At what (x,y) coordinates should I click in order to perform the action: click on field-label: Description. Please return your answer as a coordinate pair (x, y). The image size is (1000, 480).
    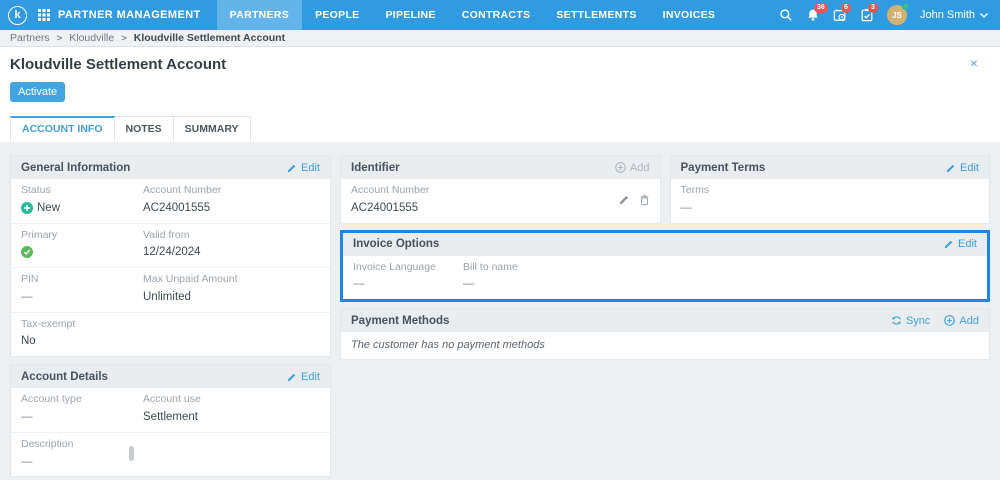
    Looking at the image, I should click on (47, 443).